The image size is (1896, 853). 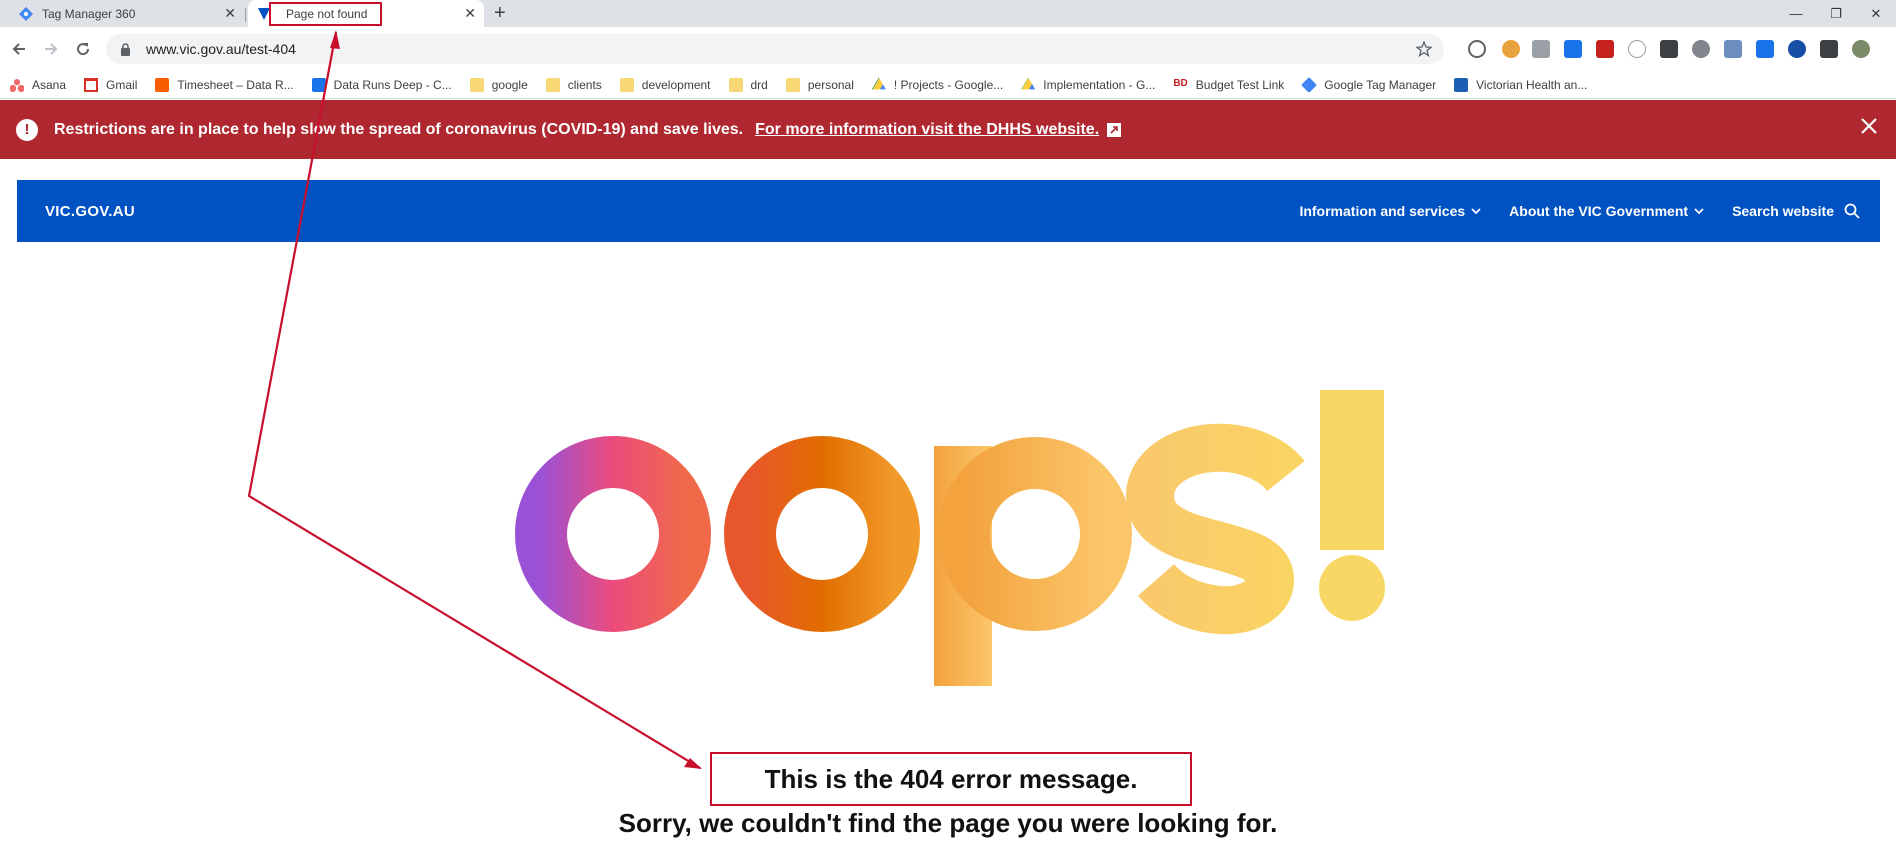 I want to click on site-logo: VIC.GOV.AU, so click(x=90, y=211).